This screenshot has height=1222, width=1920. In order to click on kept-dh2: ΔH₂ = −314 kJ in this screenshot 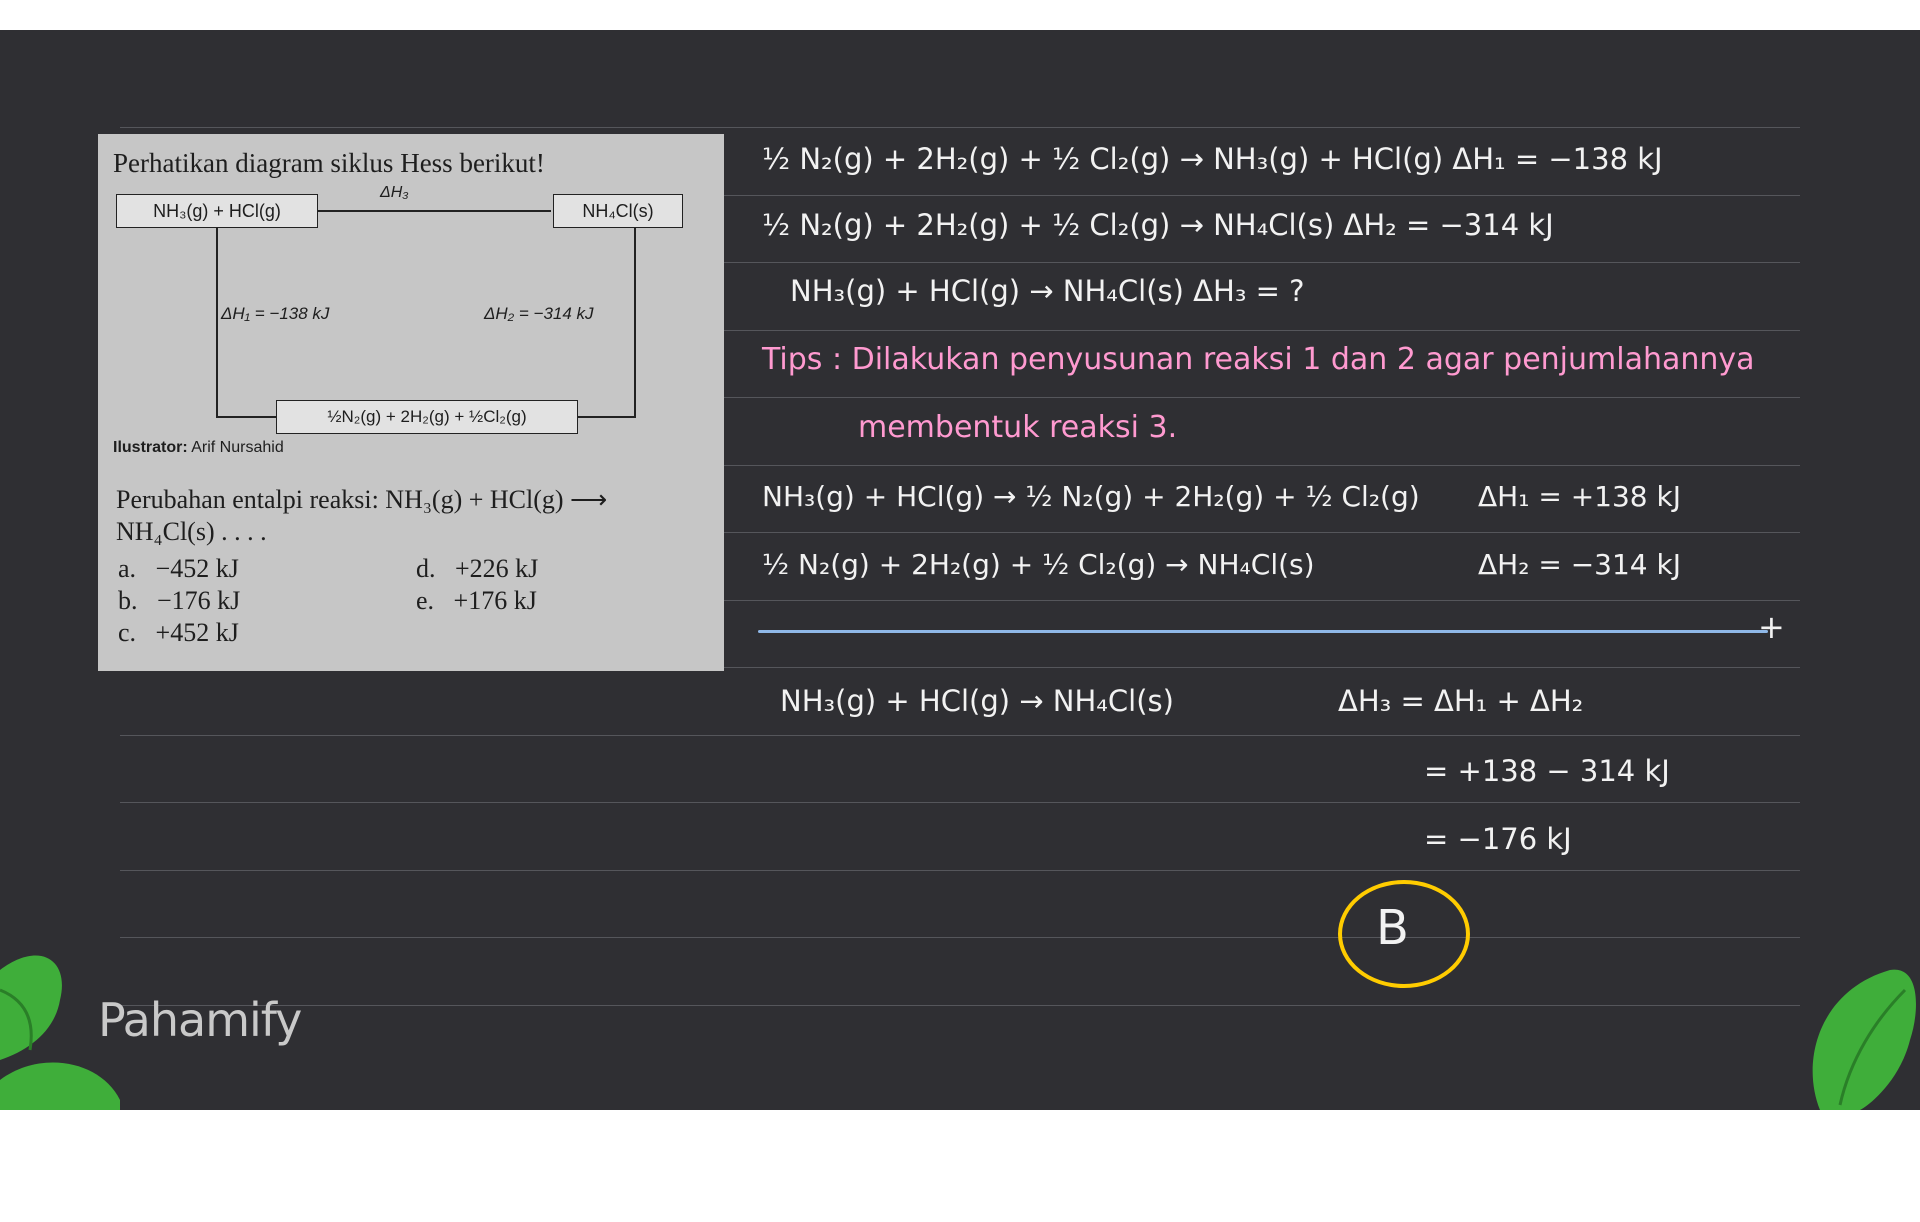, I will do `click(1579, 564)`.